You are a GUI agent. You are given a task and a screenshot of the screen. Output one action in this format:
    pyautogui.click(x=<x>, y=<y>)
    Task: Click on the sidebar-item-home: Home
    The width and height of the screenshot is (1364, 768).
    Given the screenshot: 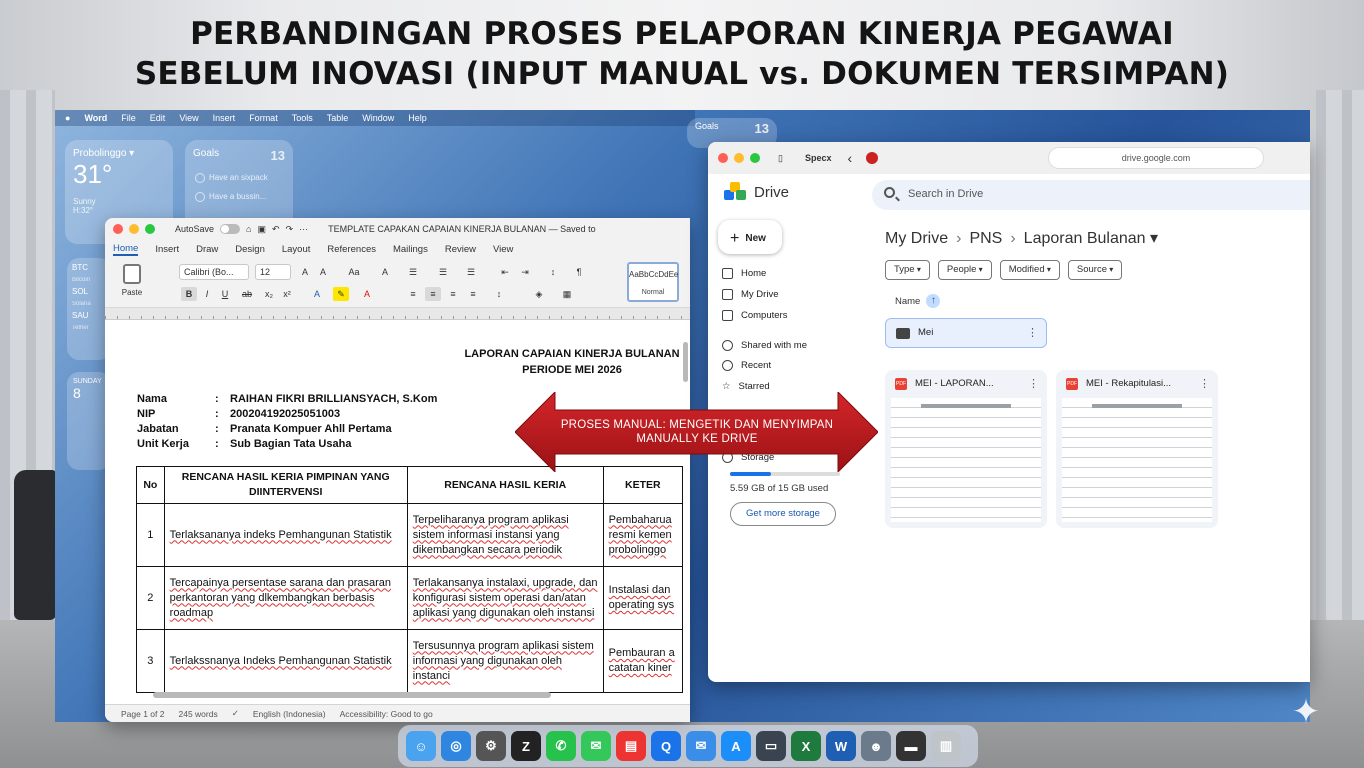 What is the action you would take?
    pyautogui.click(x=744, y=273)
    